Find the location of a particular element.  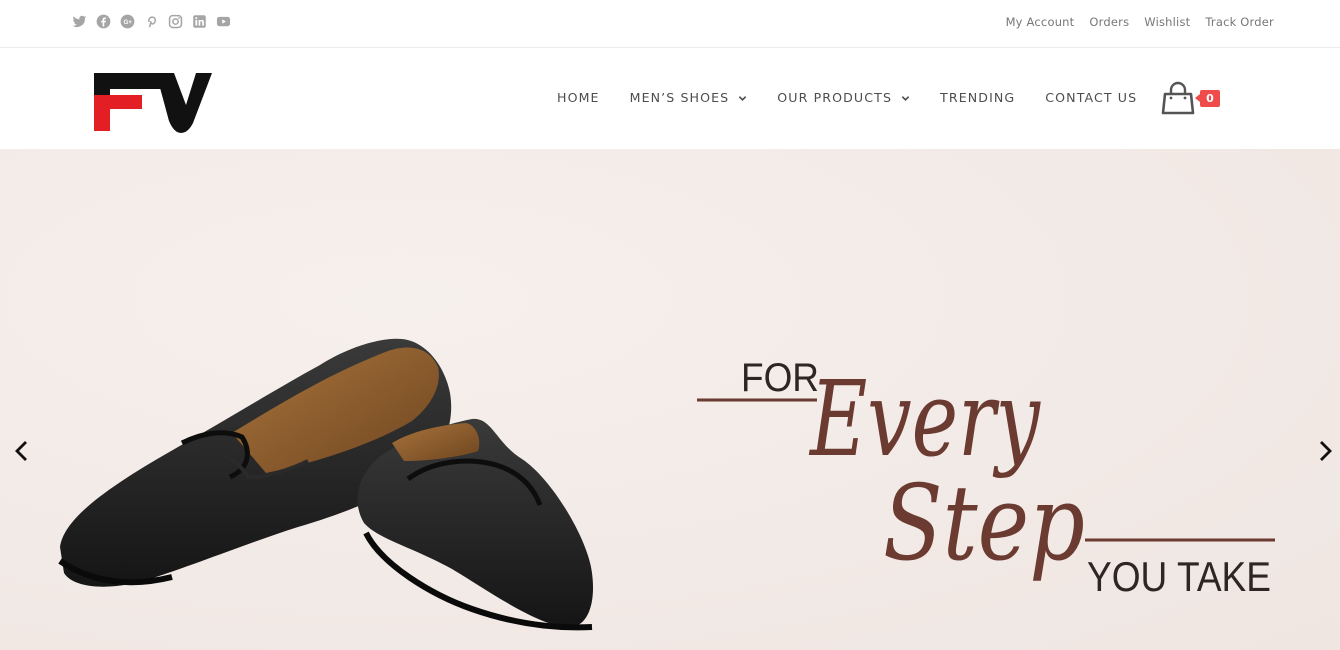

nav-contact-us: CONTACT US is located at coordinates (1091, 97).